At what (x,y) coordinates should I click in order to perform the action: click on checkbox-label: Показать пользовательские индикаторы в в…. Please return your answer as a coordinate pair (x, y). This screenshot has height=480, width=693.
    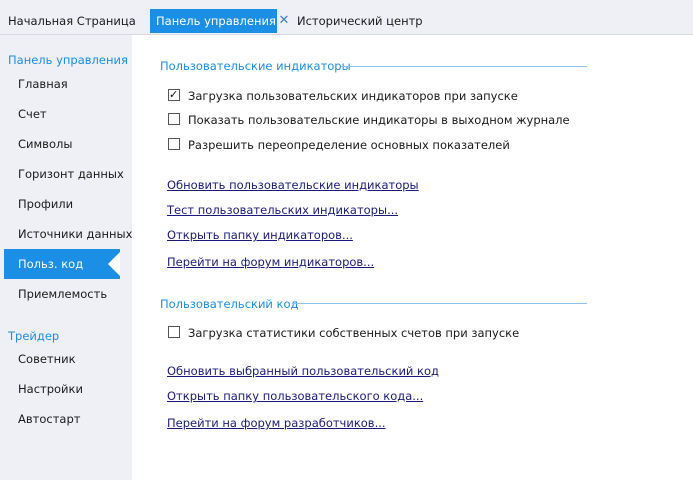
    Looking at the image, I should click on (379, 120).